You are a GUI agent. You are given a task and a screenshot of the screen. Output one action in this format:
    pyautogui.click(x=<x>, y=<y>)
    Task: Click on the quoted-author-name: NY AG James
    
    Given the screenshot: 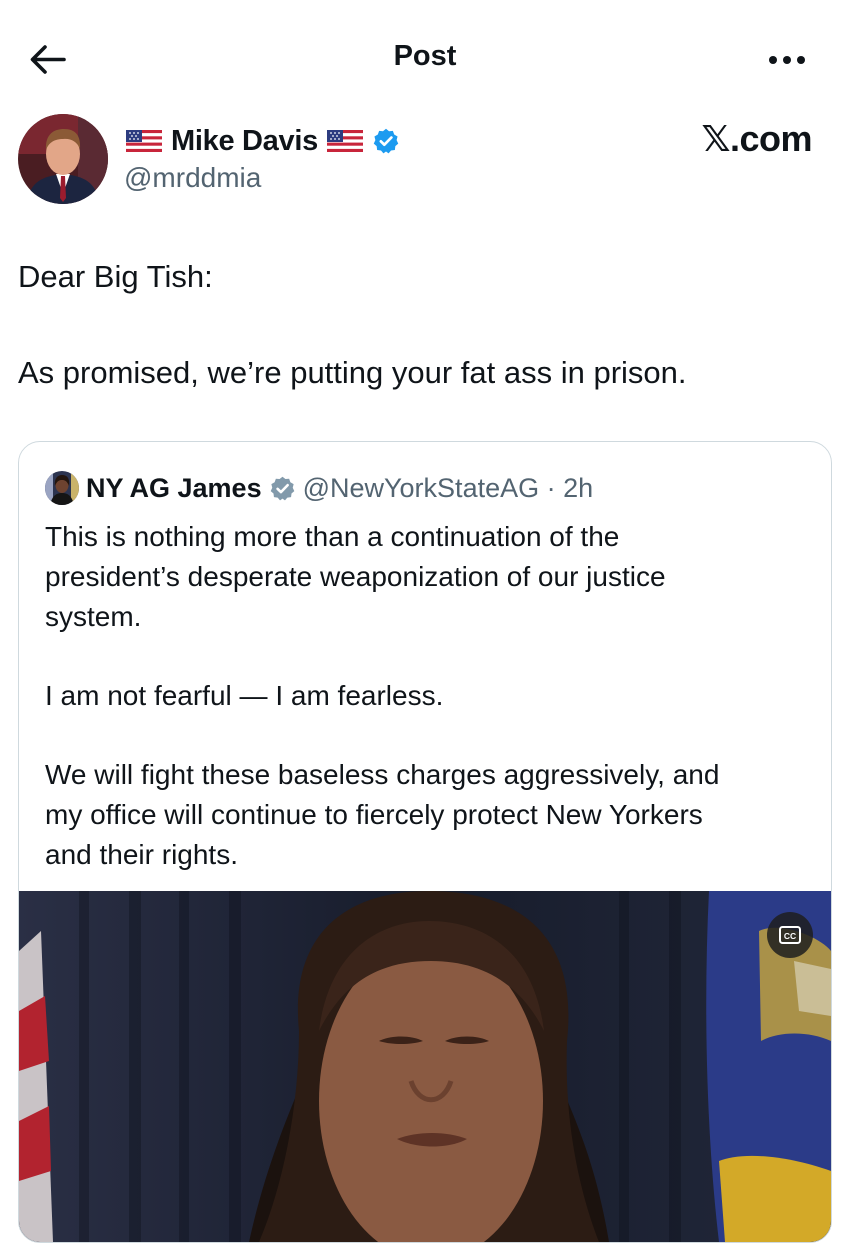 What is the action you would take?
    pyautogui.click(x=174, y=488)
    